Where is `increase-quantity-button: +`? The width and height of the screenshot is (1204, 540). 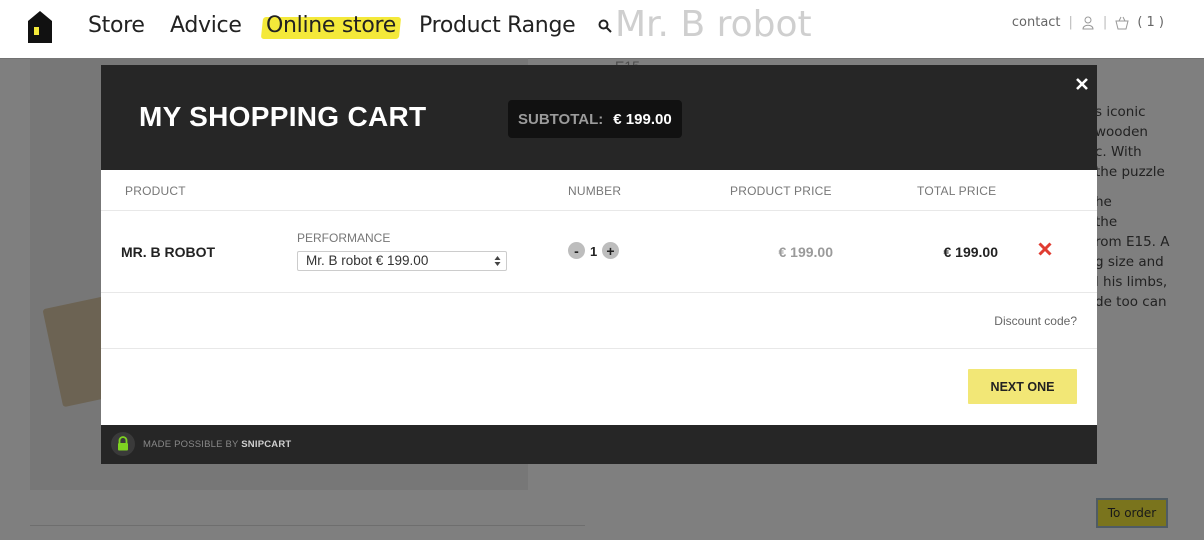
increase-quantity-button: + is located at coordinates (610, 250).